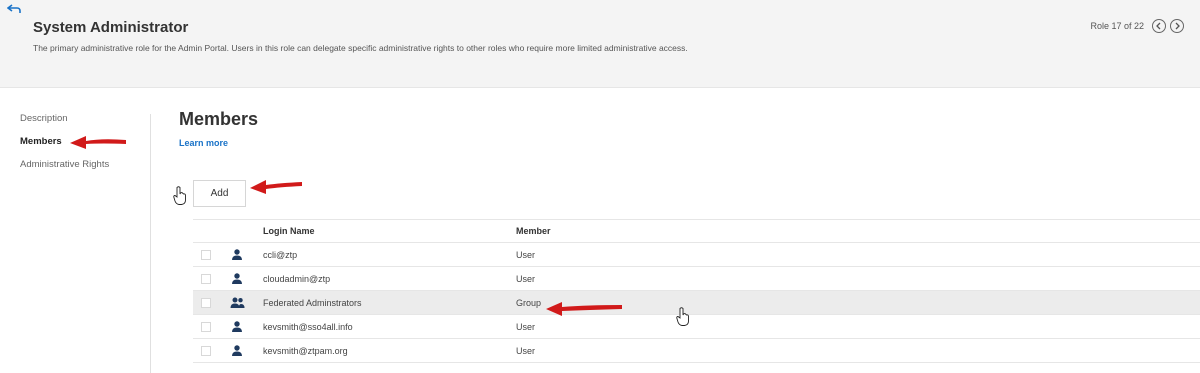 The width and height of the screenshot is (1200, 373). What do you see at coordinates (312, 302) in the screenshot?
I see `login-name-cell: Federated Adminstrators` at bounding box center [312, 302].